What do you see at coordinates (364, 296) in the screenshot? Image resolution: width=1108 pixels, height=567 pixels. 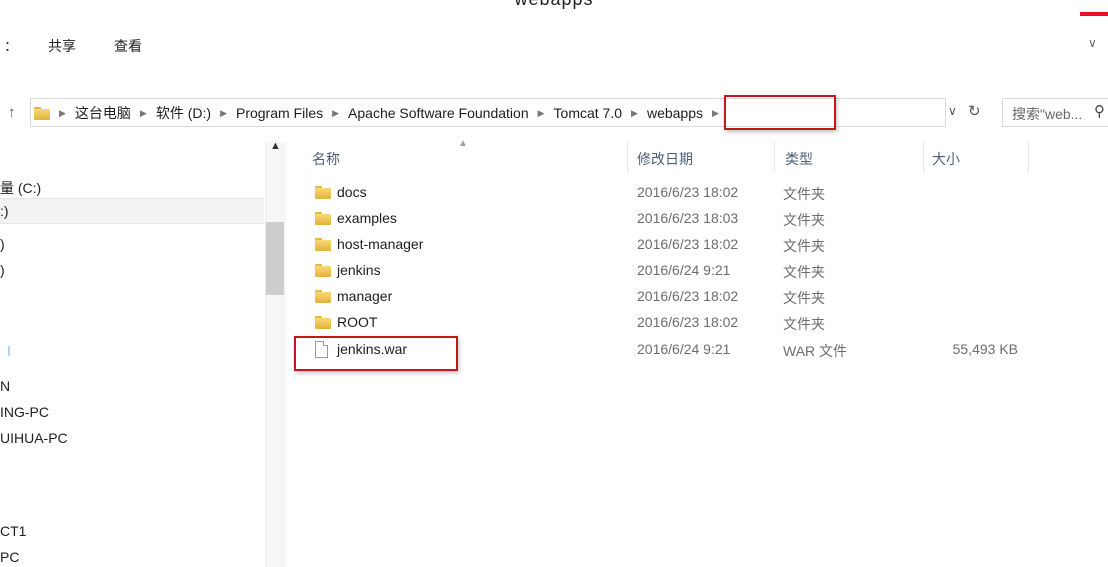 I see `file-name: manager` at bounding box center [364, 296].